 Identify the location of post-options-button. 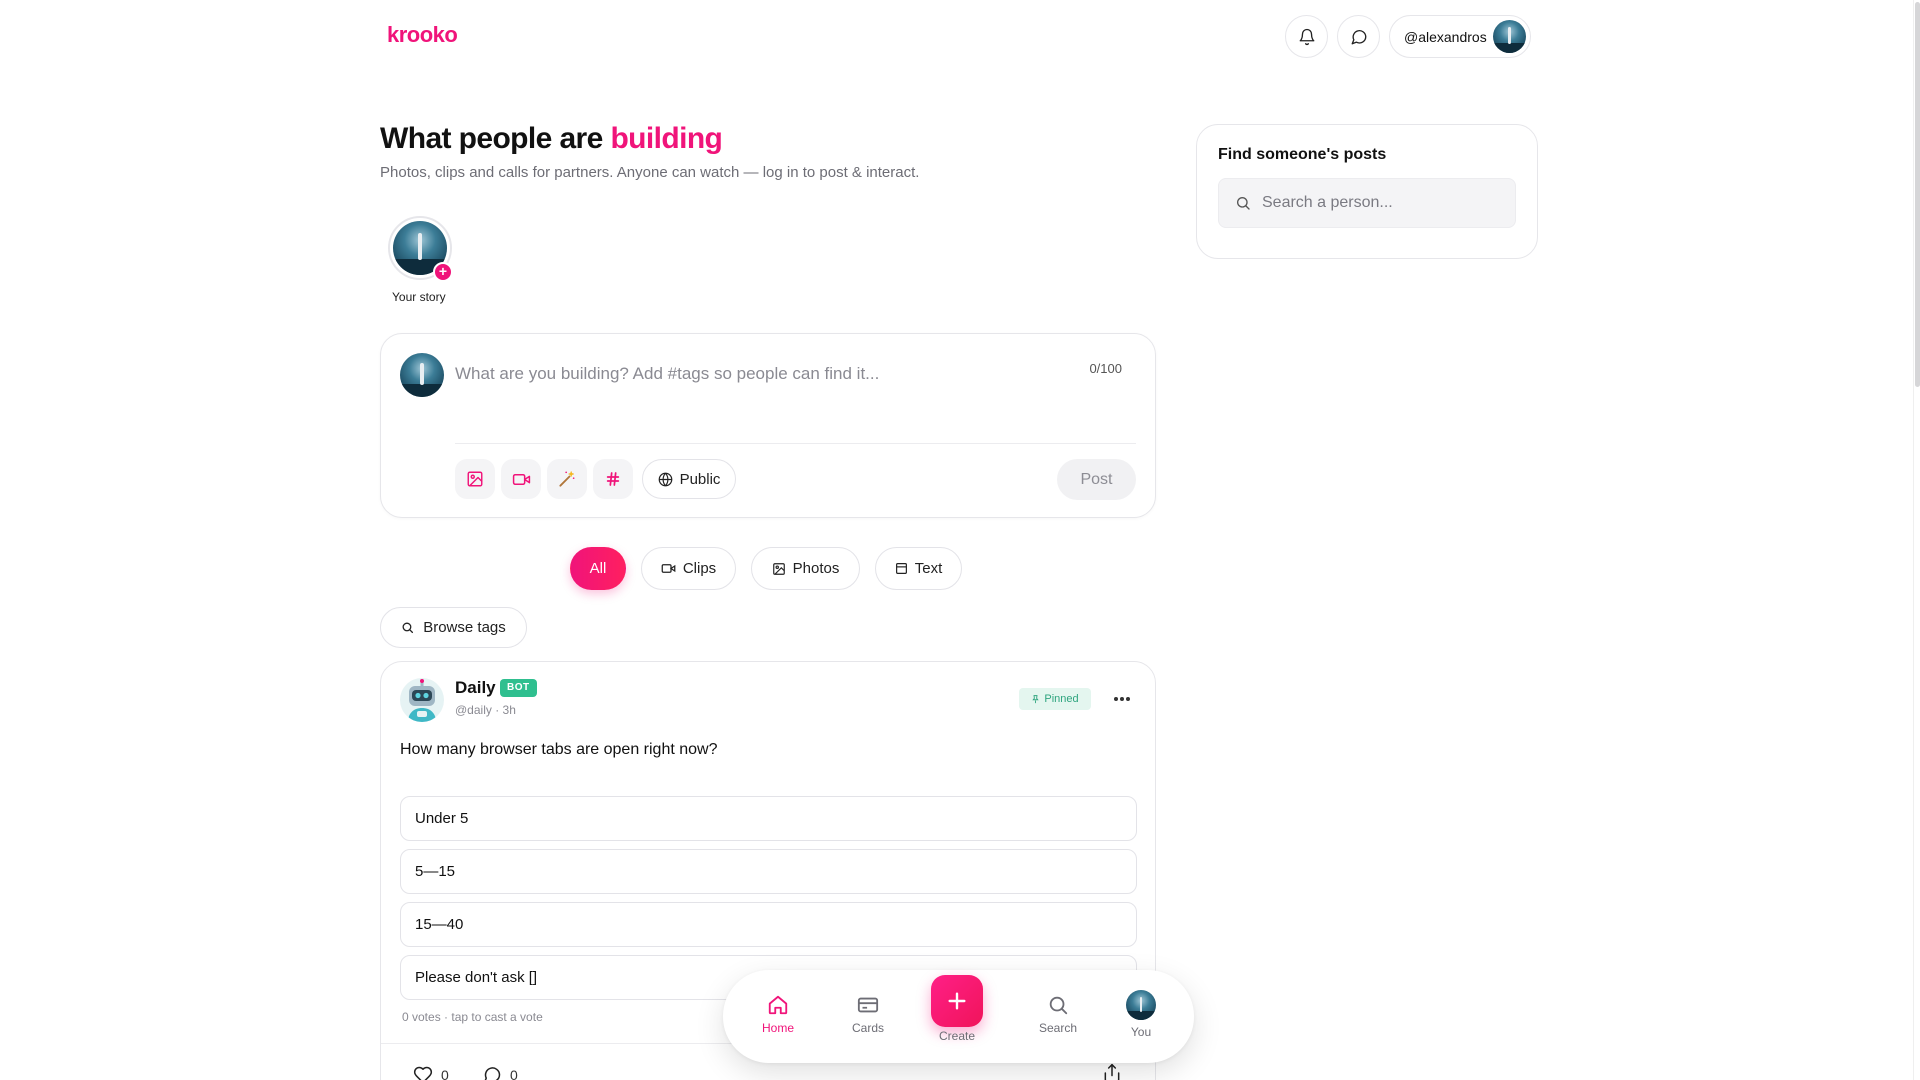
(1122, 699).